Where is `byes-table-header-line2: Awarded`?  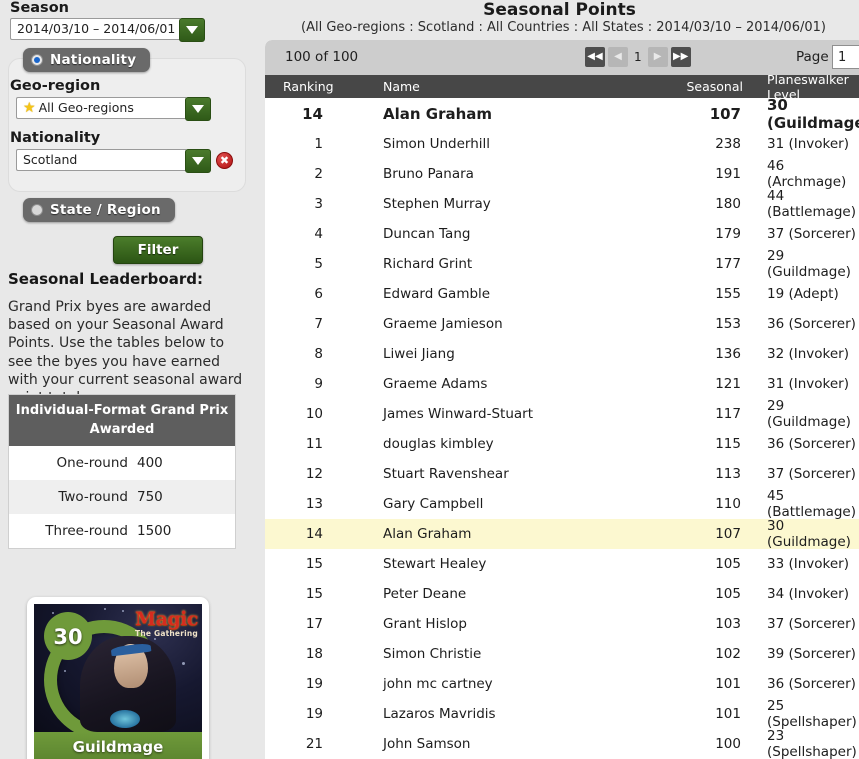
byes-table-header-line2: Awarded is located at coordinates (122, 429).